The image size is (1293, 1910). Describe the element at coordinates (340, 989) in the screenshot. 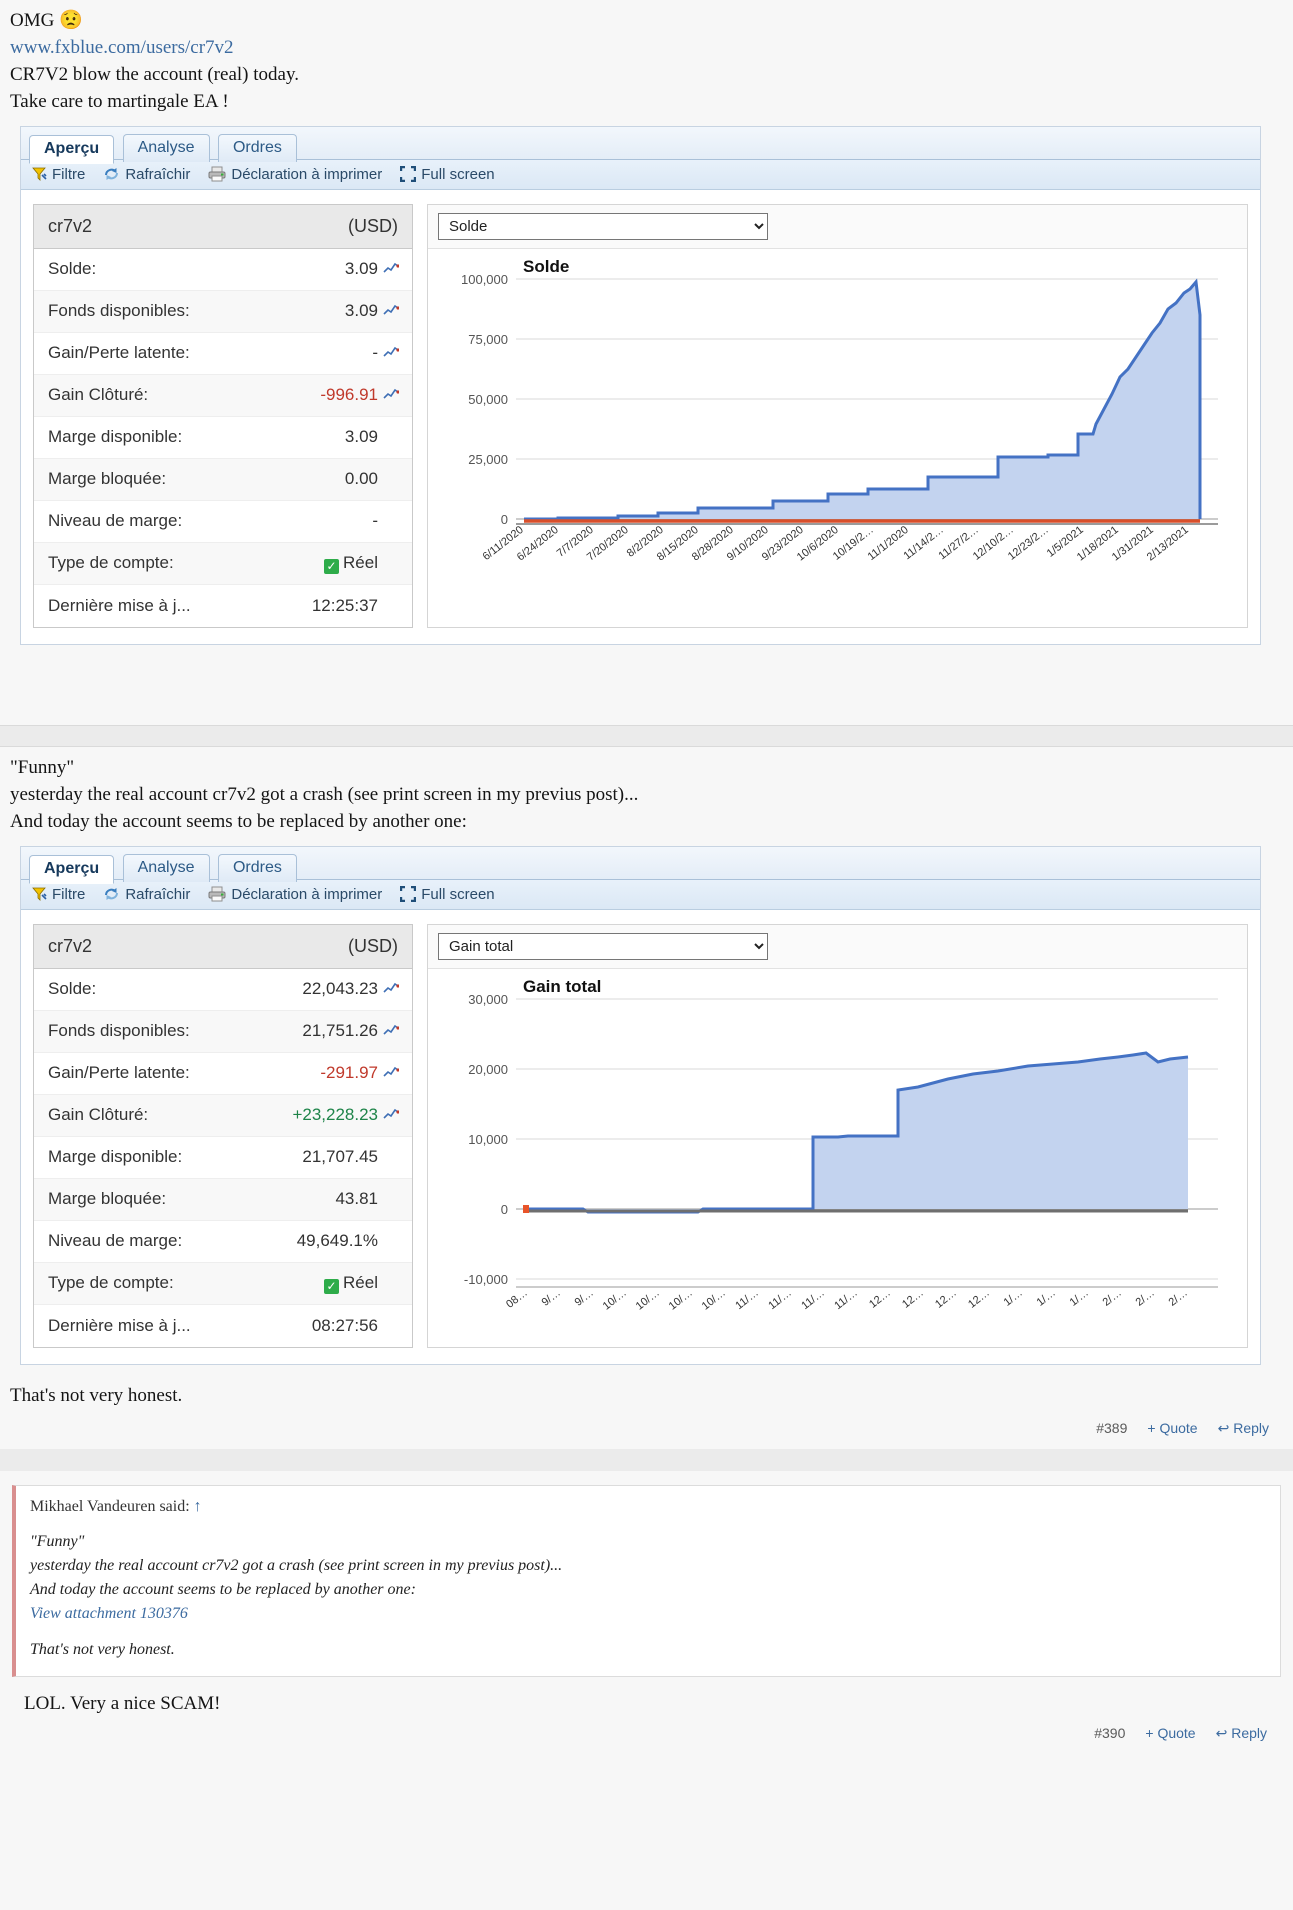

I see `row-value: 22,043.23` at that location.